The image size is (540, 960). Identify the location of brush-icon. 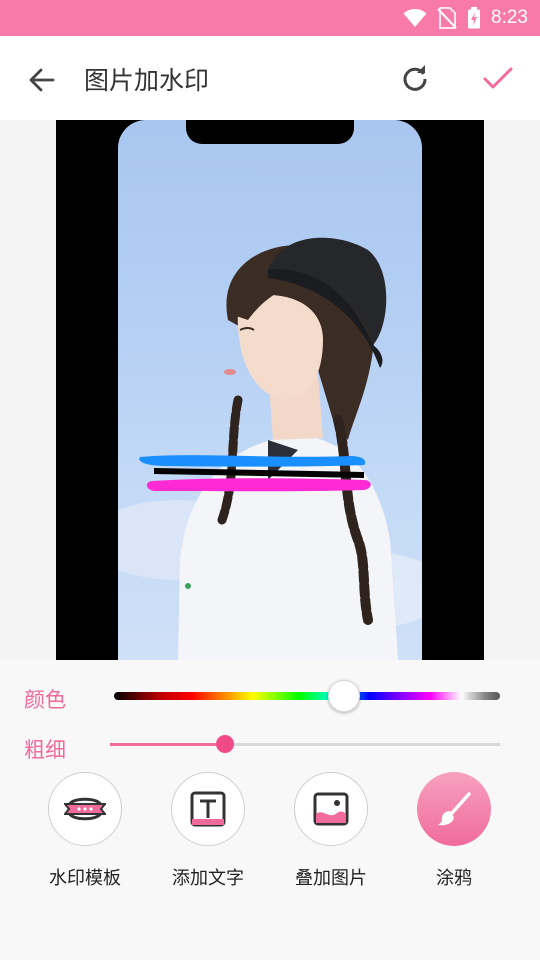
(454, 809).